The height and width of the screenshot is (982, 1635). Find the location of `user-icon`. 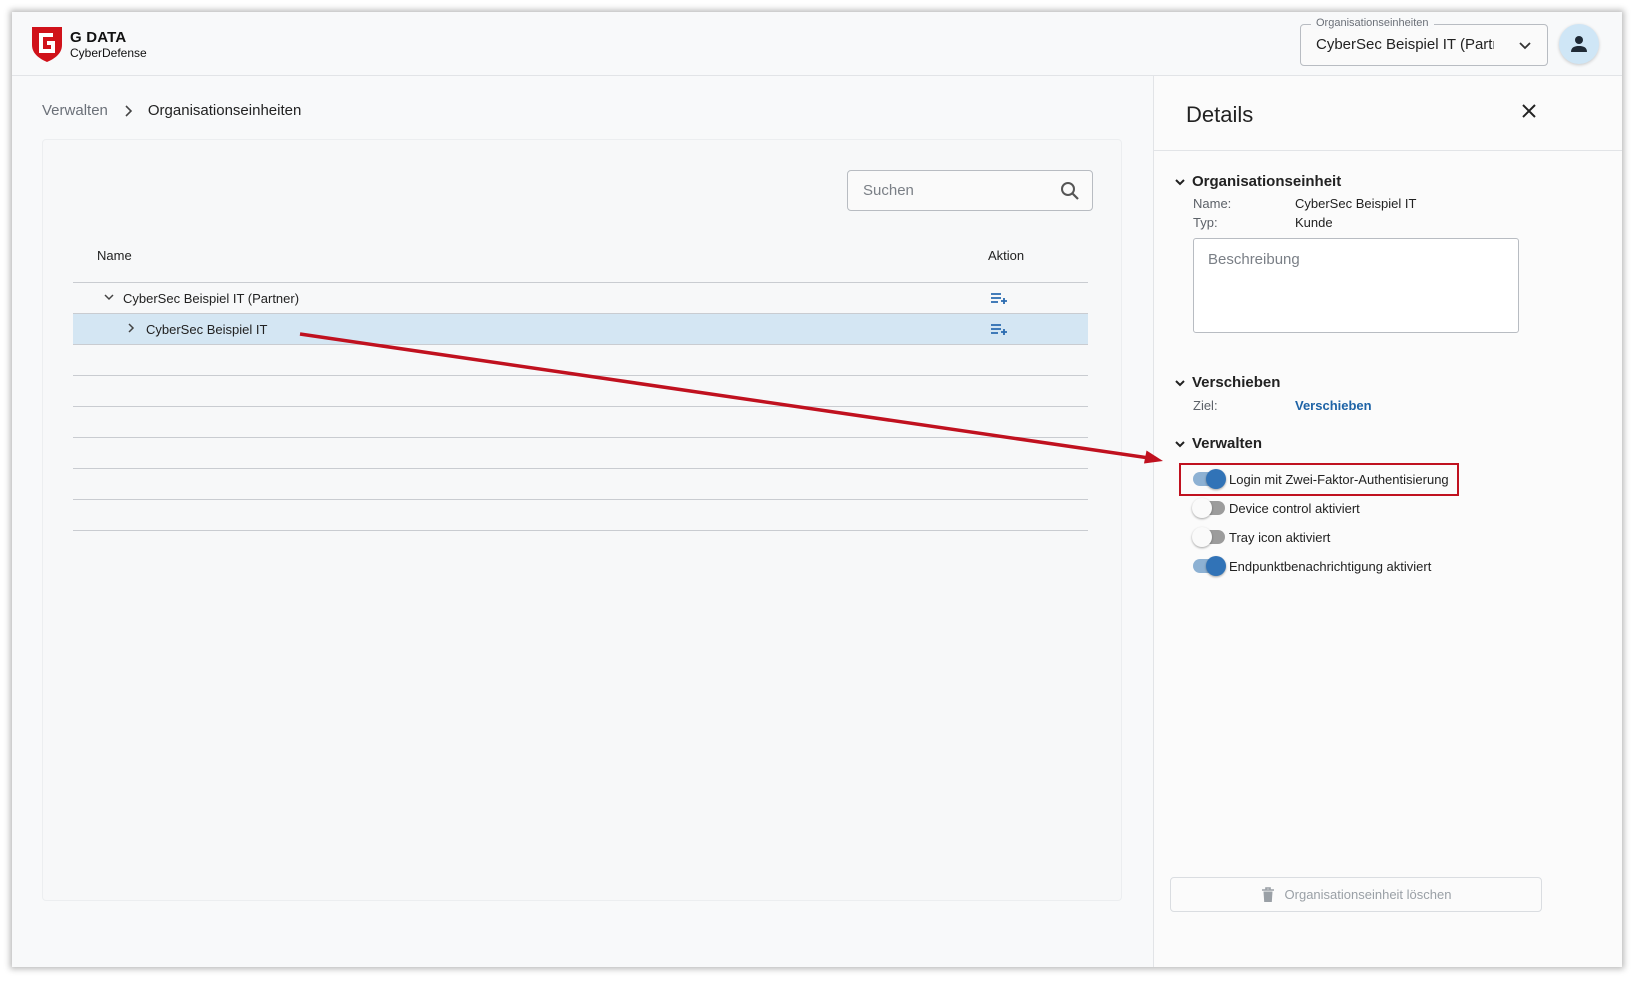

user-icon is located at coordinates (1579, 44).